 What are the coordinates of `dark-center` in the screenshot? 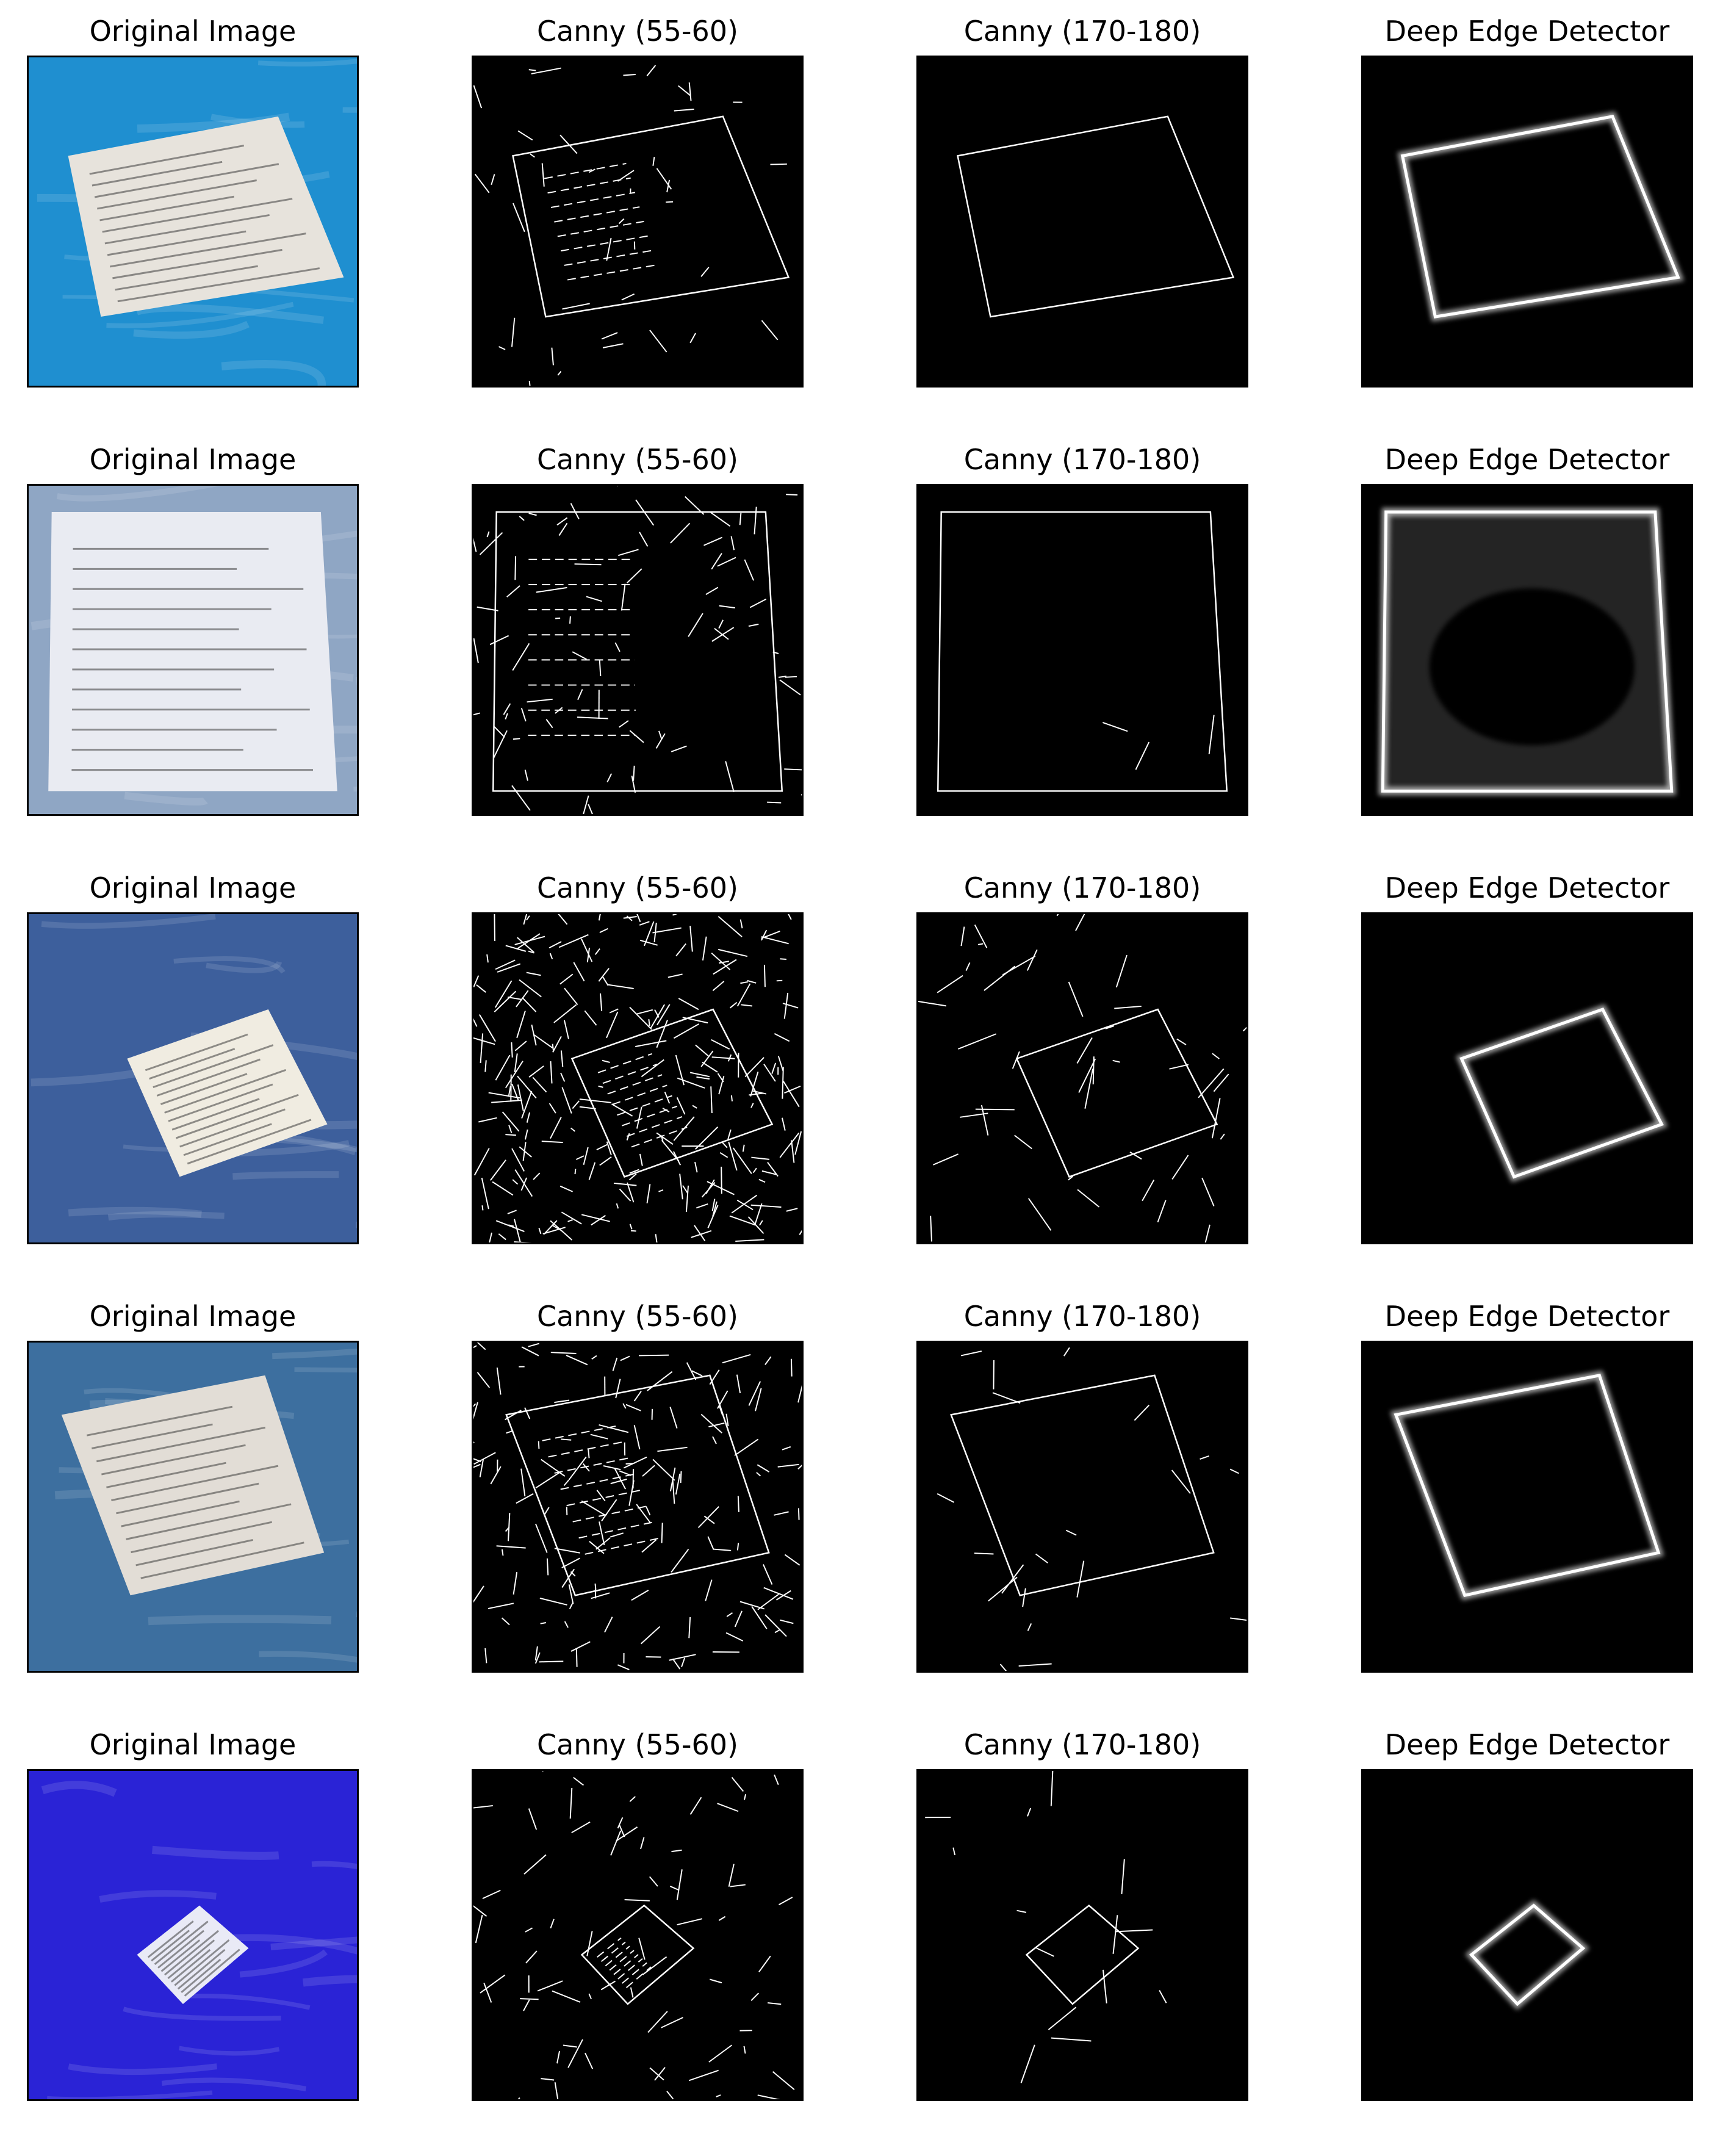 It's located at (1532, 667).